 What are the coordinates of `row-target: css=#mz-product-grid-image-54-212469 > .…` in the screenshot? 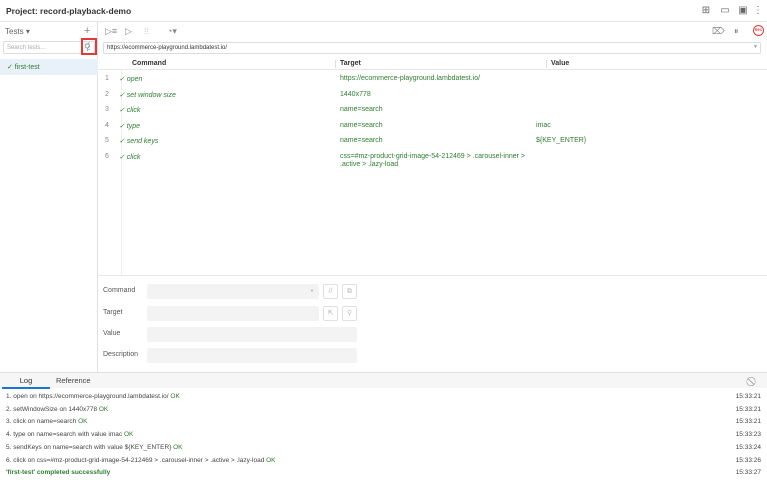 It's located at (433, 160).